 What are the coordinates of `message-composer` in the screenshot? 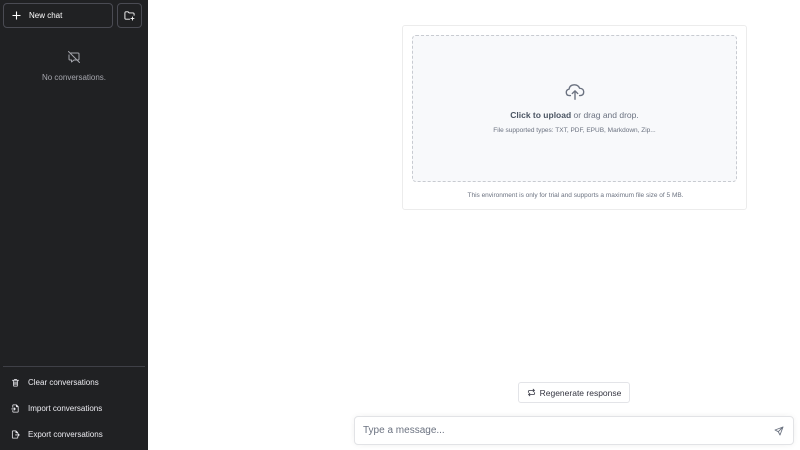 It's located at (574, 430).